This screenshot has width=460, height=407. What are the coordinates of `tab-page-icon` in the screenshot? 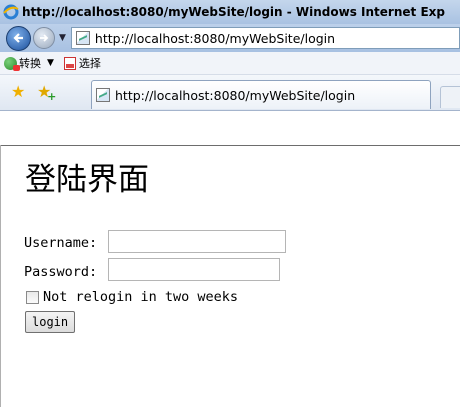 It's located at (103, 95).